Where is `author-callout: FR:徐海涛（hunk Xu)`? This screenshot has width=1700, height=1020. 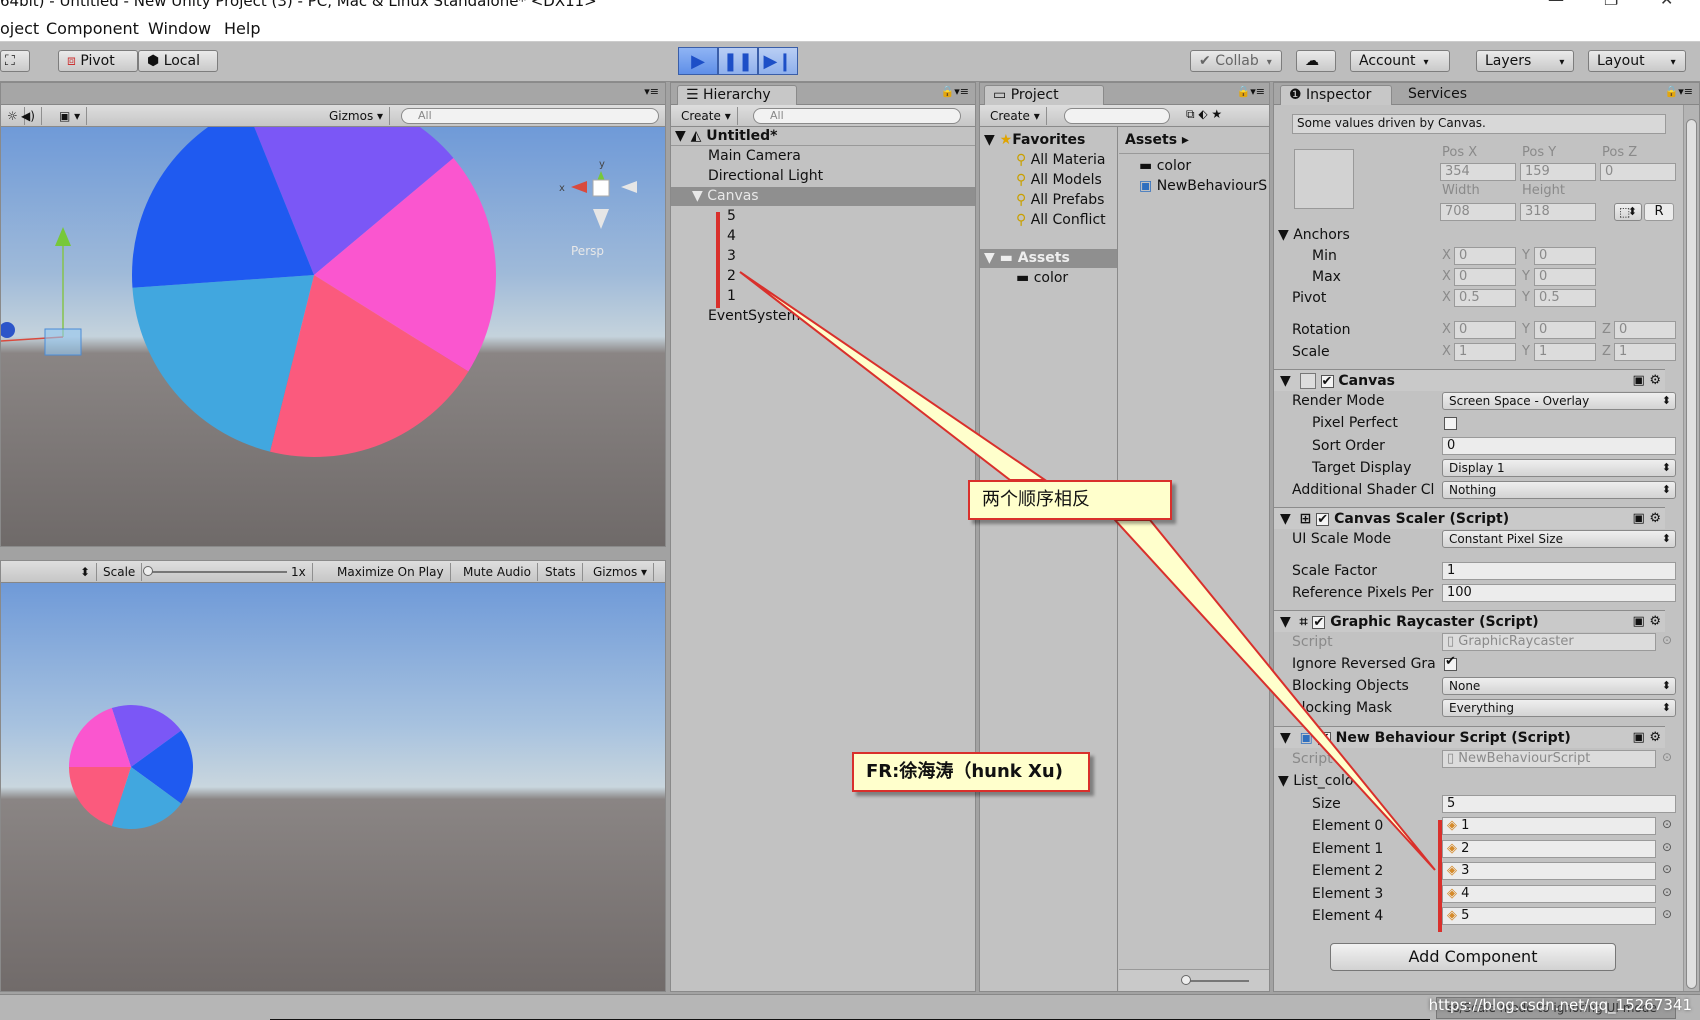 author-callout: FR:徐海涛（hunk Xu) is located at coordinates (971, 772).